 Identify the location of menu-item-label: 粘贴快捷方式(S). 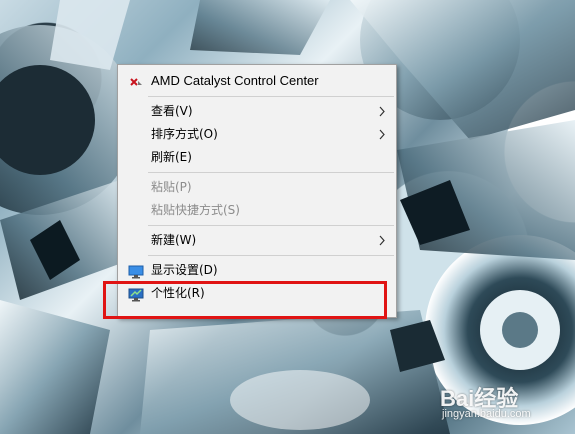
(195, 210).